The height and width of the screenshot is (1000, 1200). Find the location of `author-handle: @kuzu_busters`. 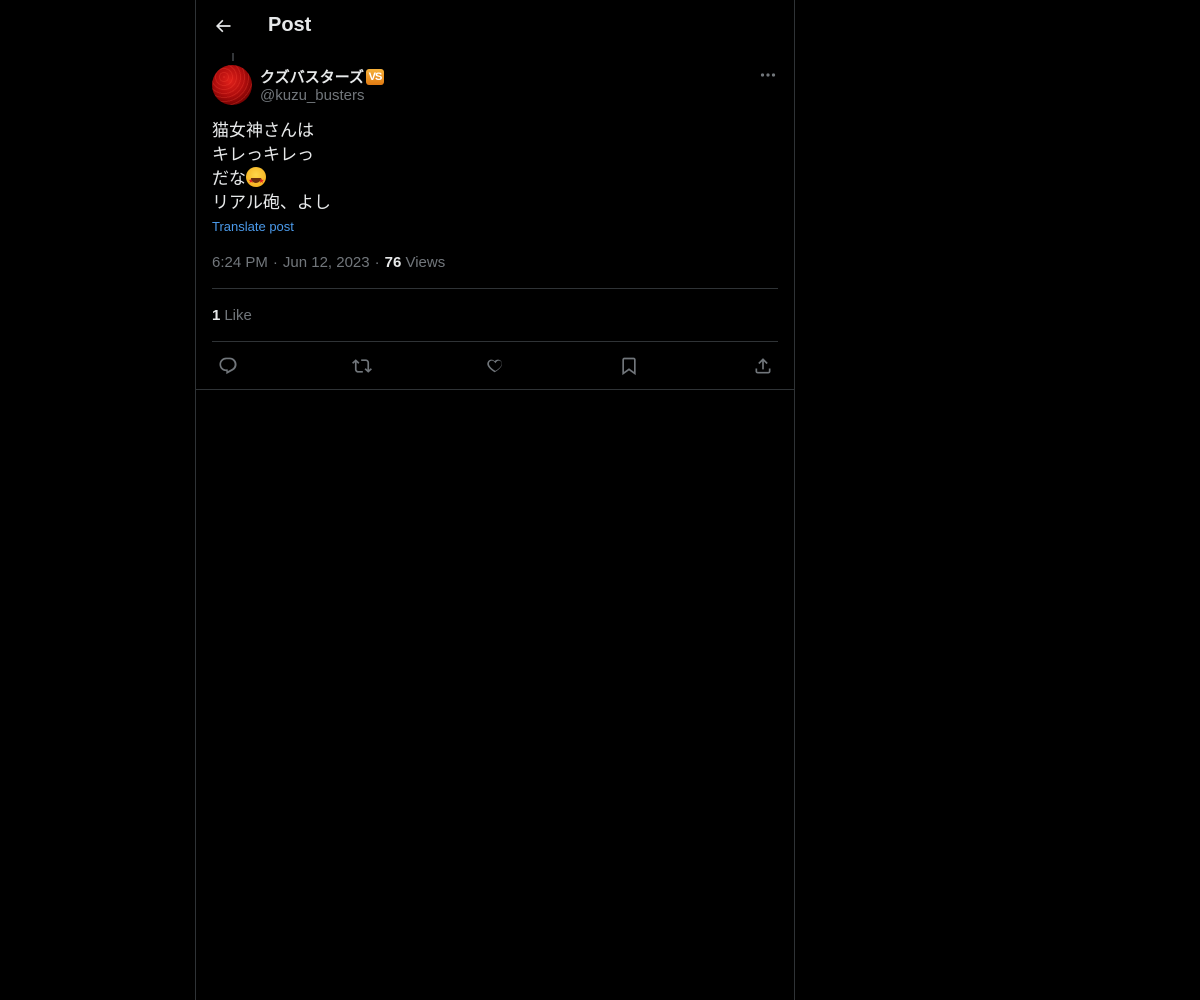

author-handle: @kuzu_busters is located at coordinates (312, 95).